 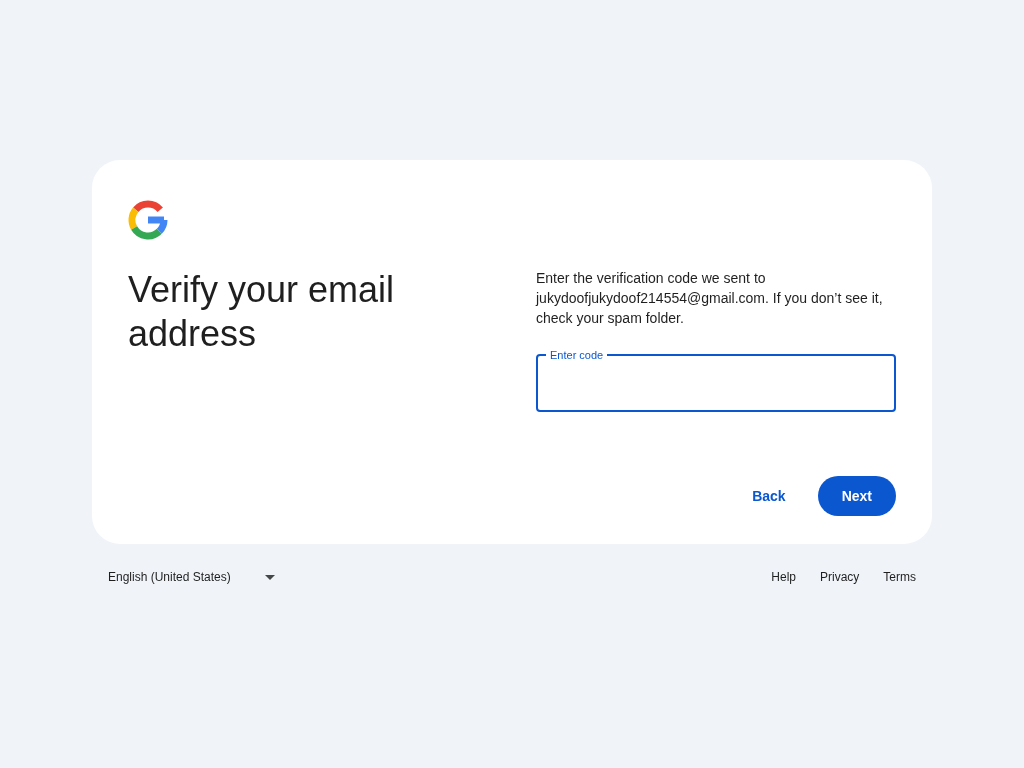 I want to click on field-label: Enter code, so click(x=577, y=355).